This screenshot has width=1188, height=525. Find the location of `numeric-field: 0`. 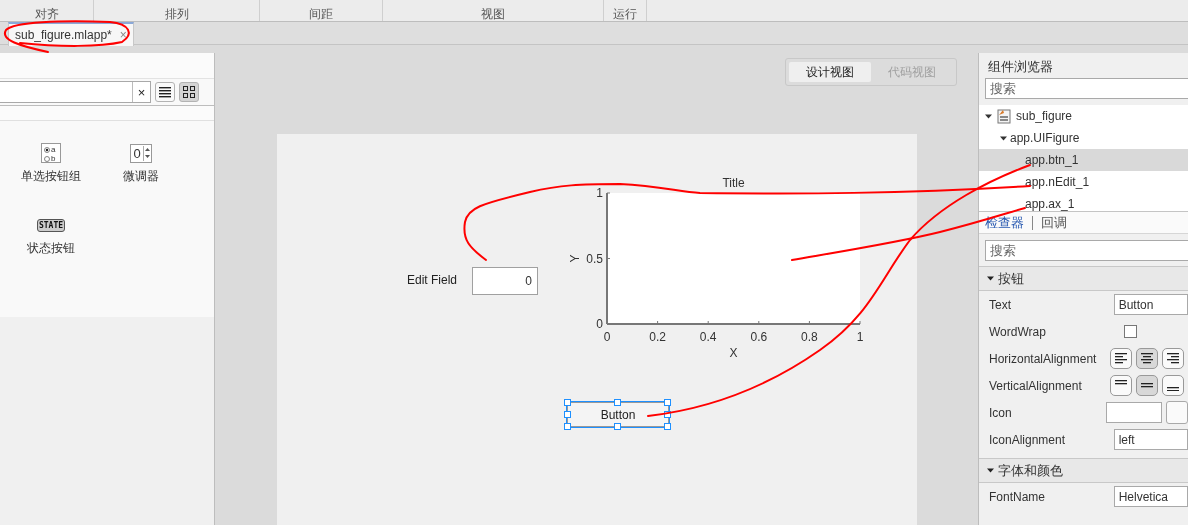

numeric-field: 0 is located at coordinates (505, 281).